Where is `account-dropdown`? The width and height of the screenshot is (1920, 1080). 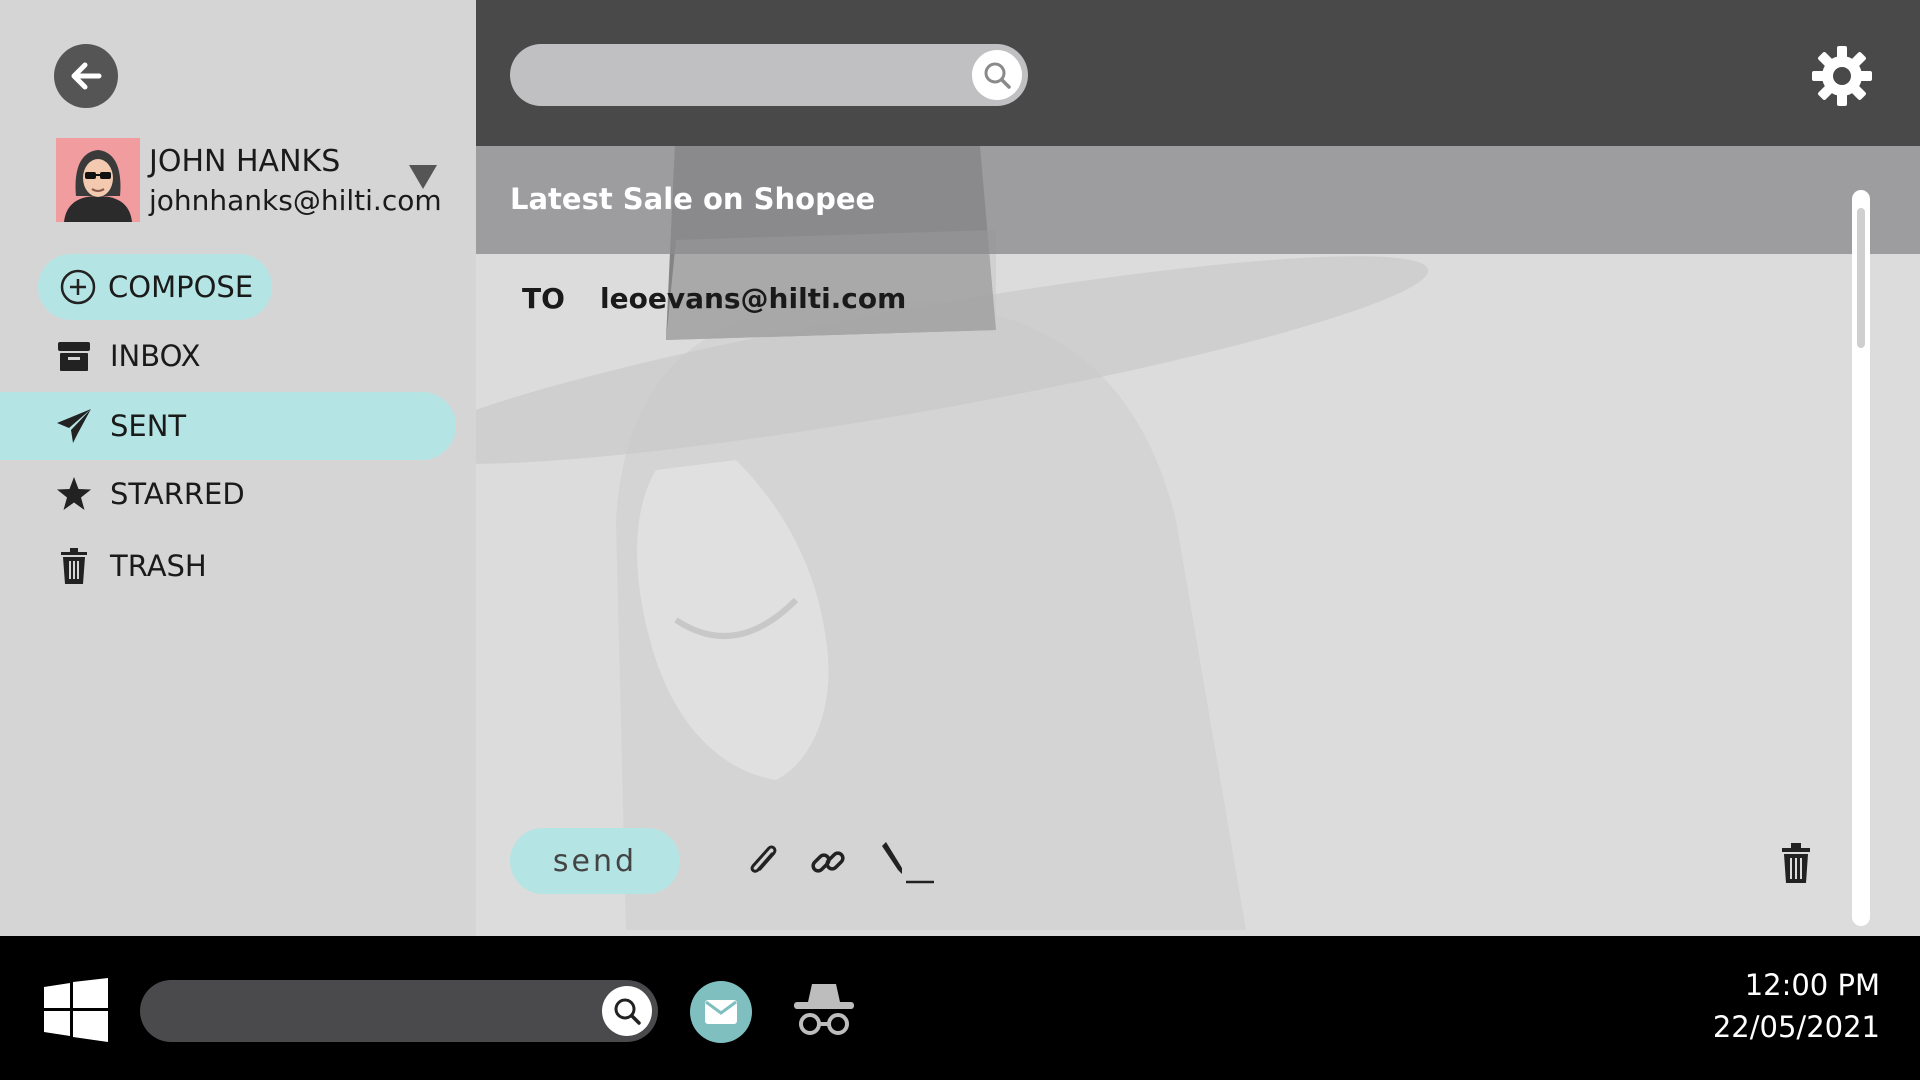 account-dropdown is located at coordinates (423, 179).